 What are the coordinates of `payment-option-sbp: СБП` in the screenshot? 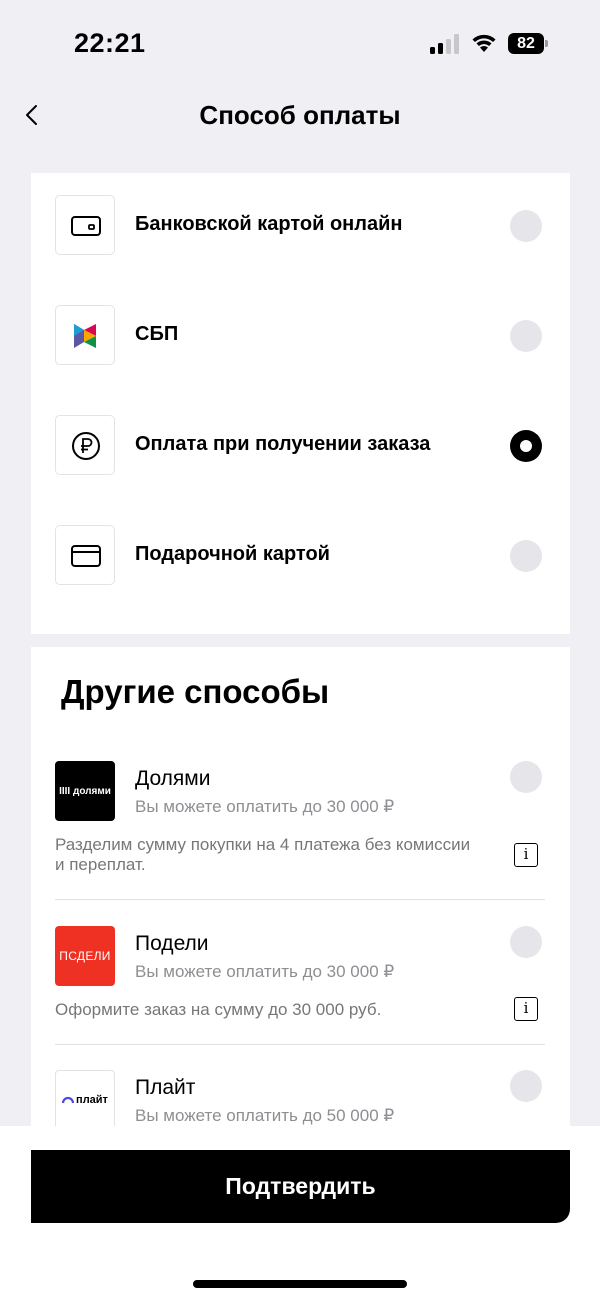 It's located at (300, 328).